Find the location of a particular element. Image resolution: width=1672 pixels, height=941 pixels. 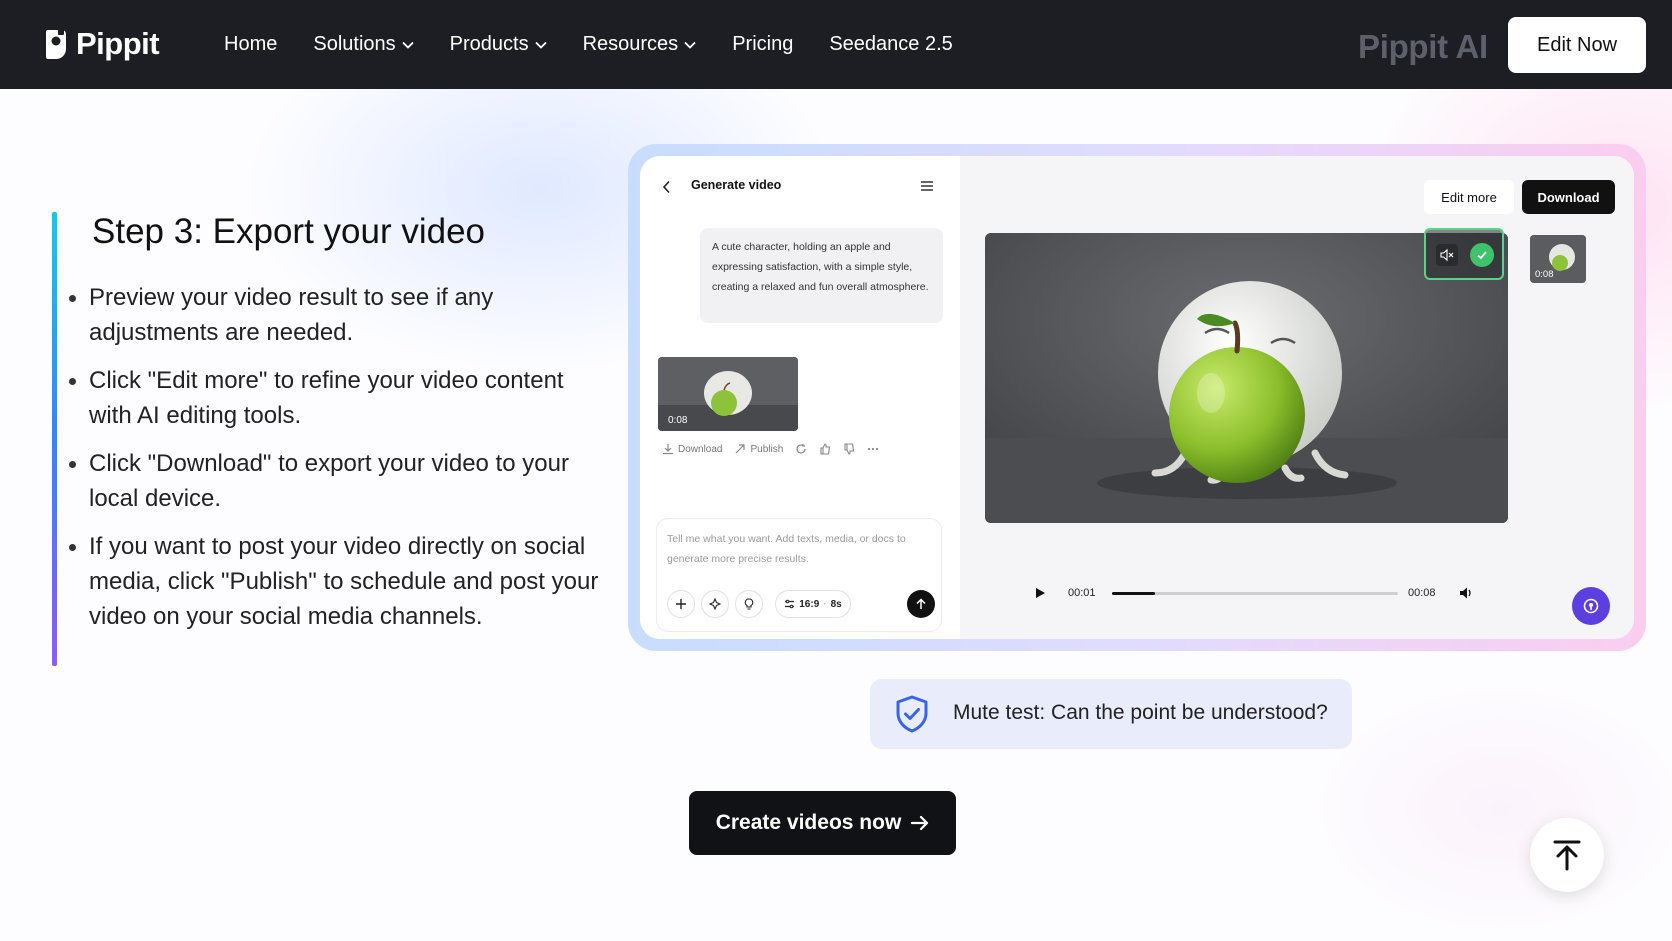

video-thumbnail: 0:08 is located at coordinates (728, 394).